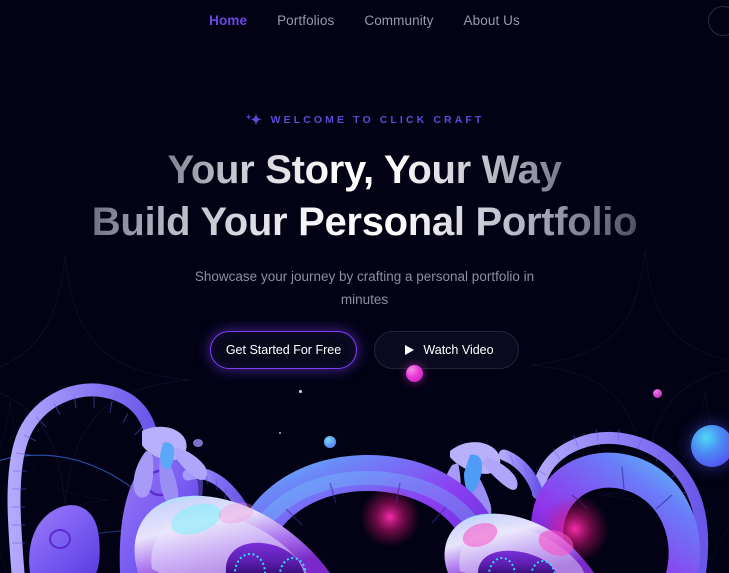 This screenshot has width=729, height=573. What do you see at coordinates (195, 519) in the screenshot?
I see `glow-cyan` at bounding box center [195, 519].